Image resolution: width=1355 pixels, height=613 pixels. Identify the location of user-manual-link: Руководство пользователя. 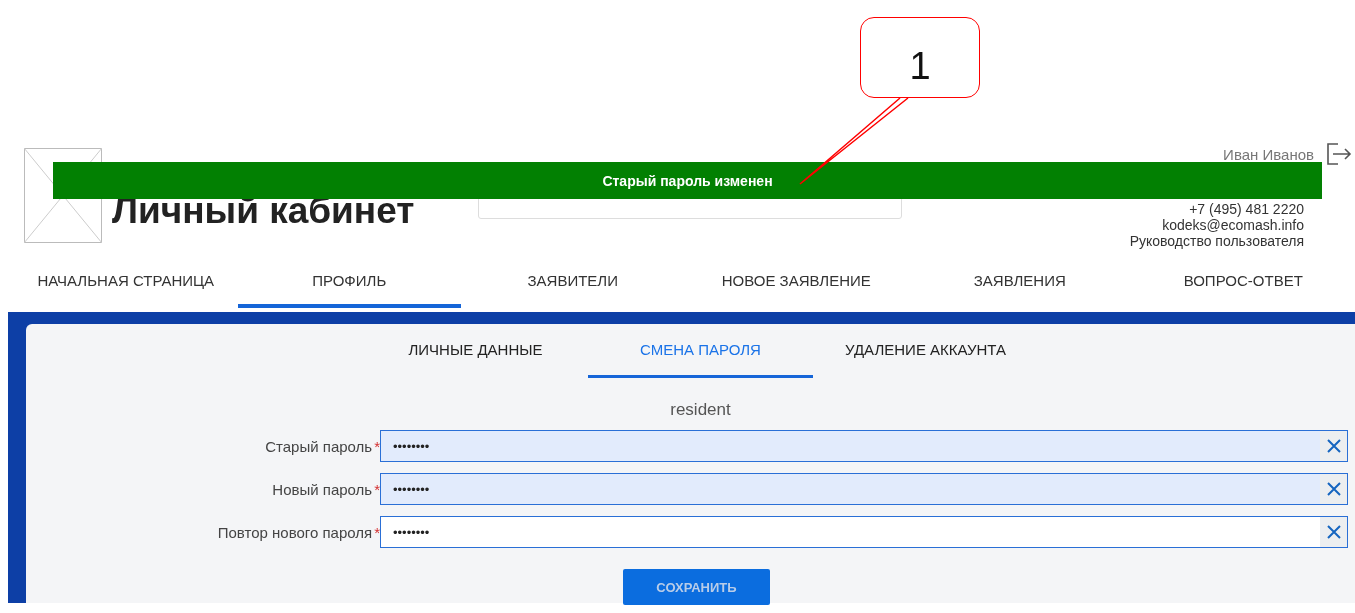
(1216, 241).